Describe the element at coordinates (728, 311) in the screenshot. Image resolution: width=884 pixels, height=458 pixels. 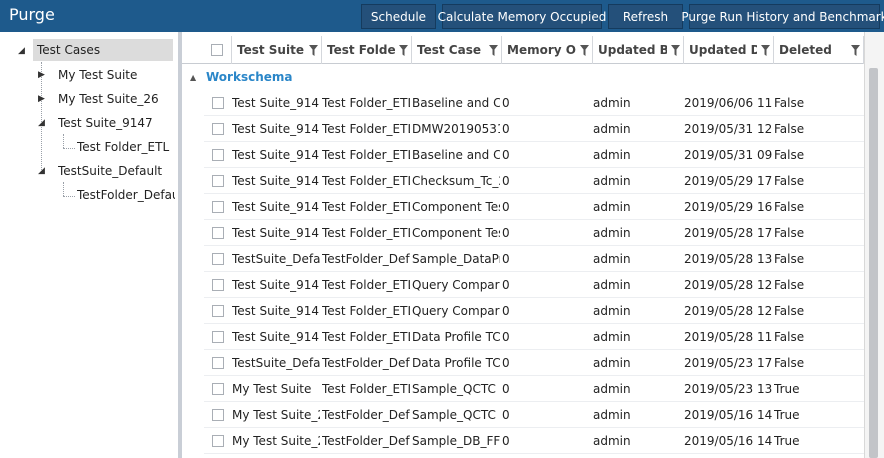
I see `table-cell: 2019/05/28 12:0` at that location.